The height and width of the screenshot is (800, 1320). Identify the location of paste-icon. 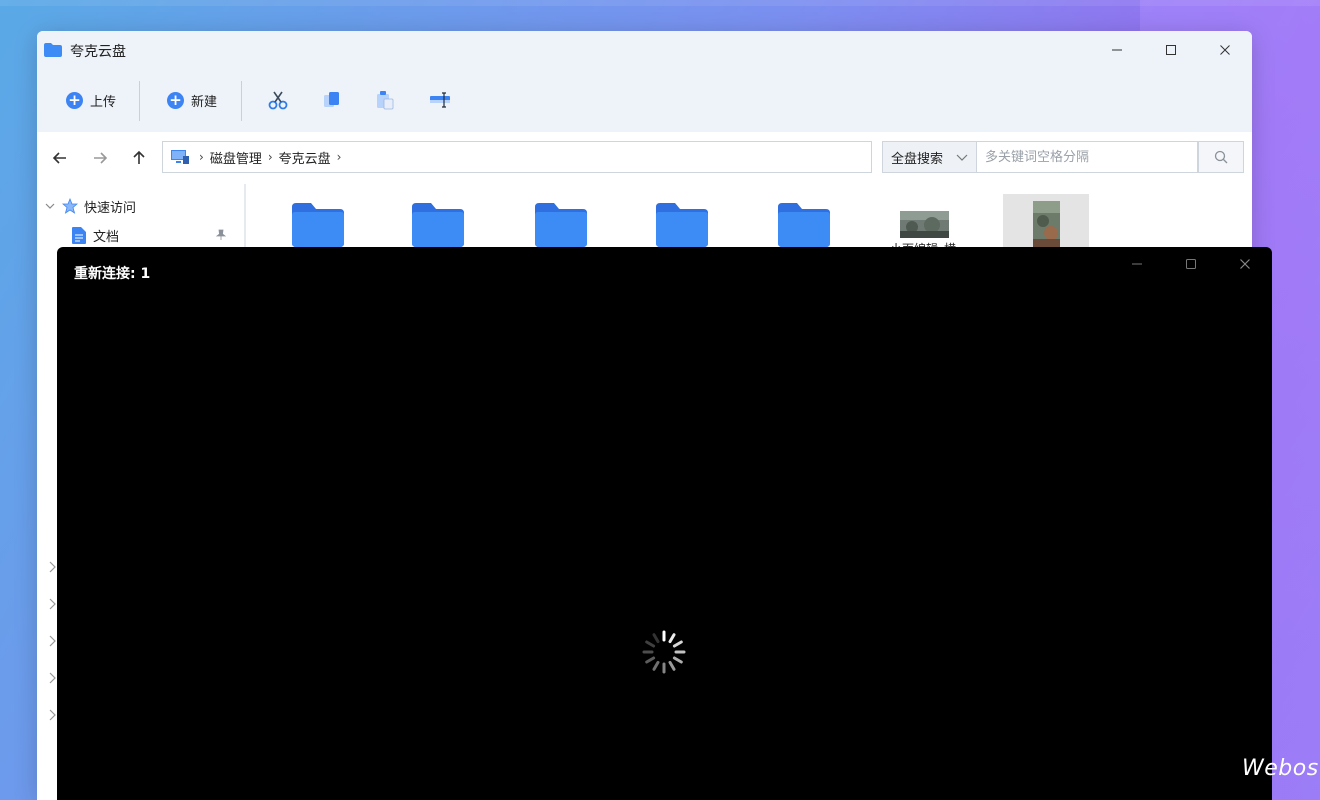
(385, 100).